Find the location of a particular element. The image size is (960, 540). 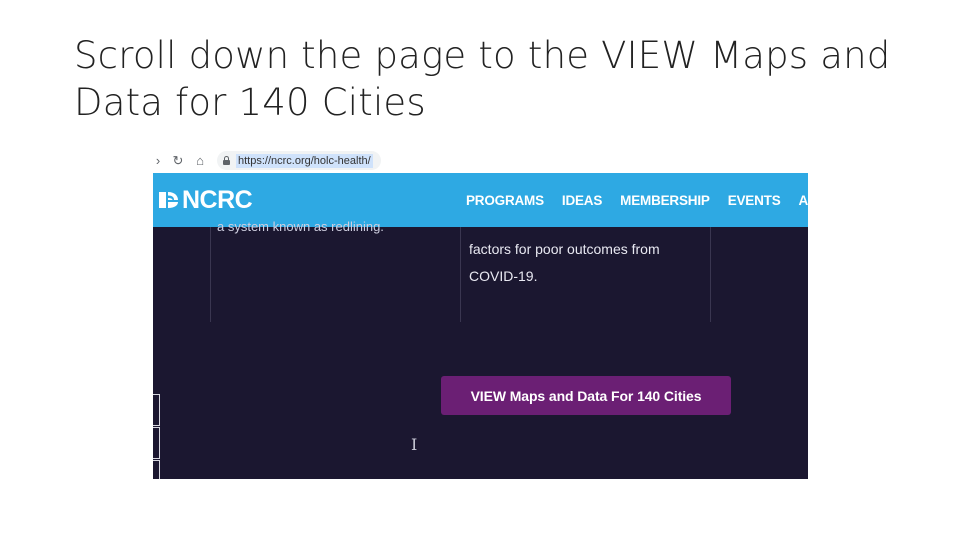

text-cursor-icon: I is located at coordinates (414, 444).